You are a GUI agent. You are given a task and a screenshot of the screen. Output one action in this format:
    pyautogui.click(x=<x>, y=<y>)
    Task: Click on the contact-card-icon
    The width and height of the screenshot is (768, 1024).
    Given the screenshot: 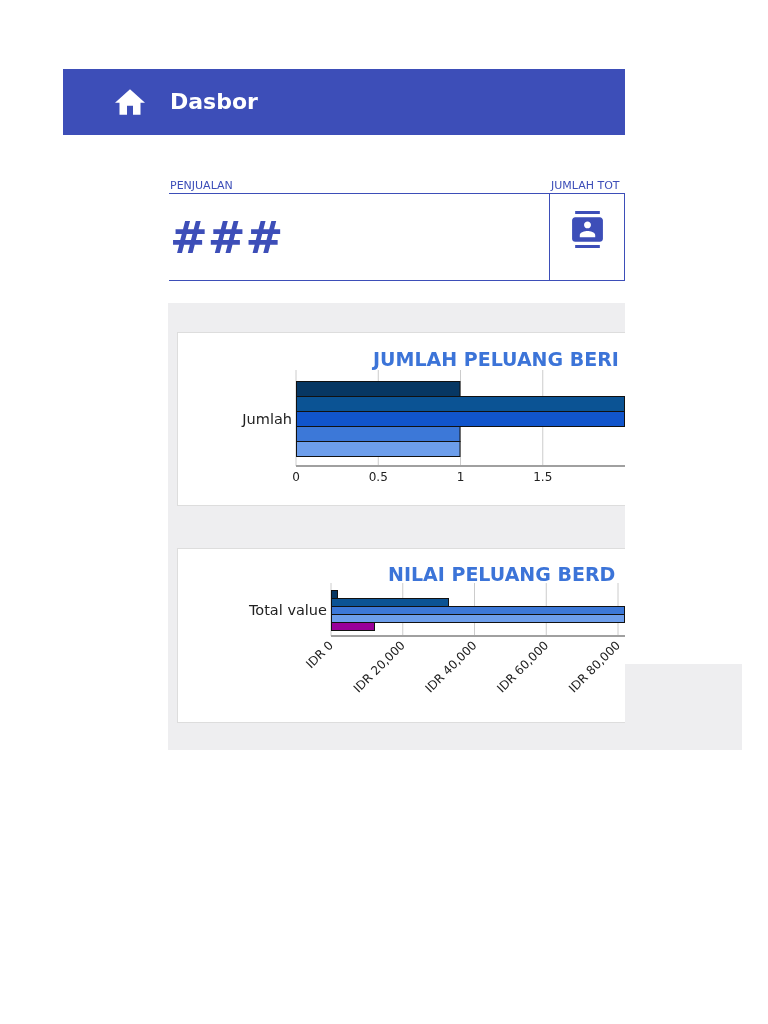 What is the action you would take?
    pyautogui.click(x=587, y=229)
    